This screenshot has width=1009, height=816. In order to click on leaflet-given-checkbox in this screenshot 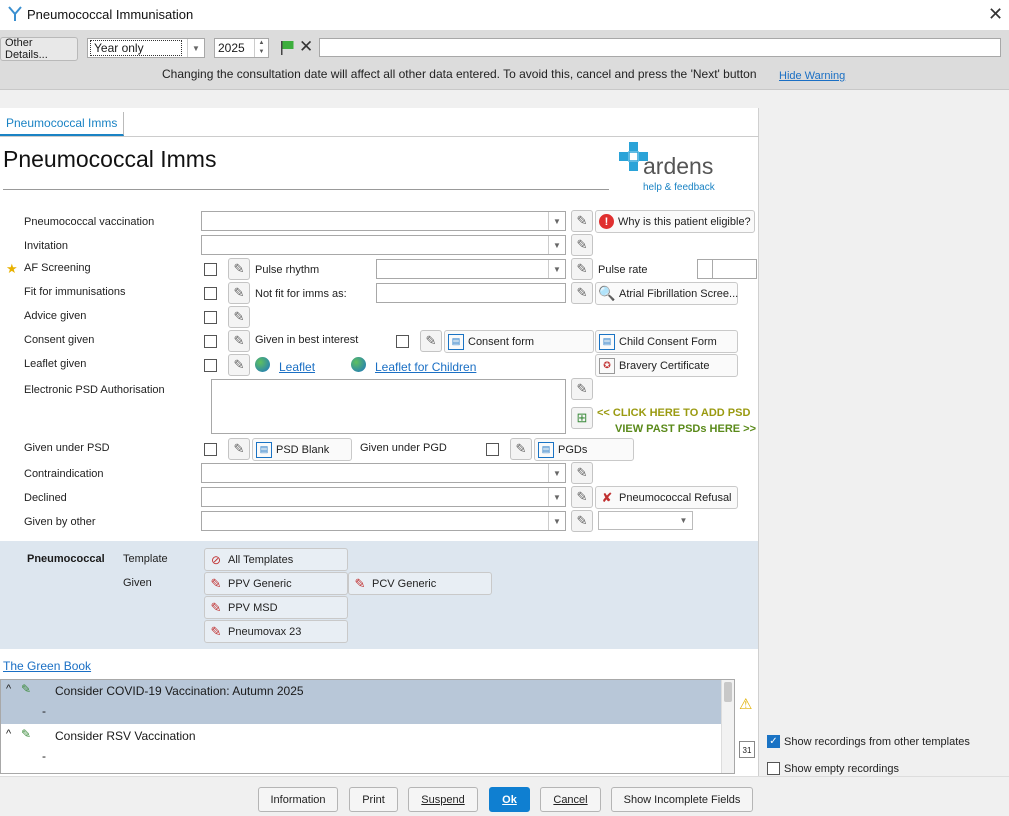, I will do `click(210, 365)`.